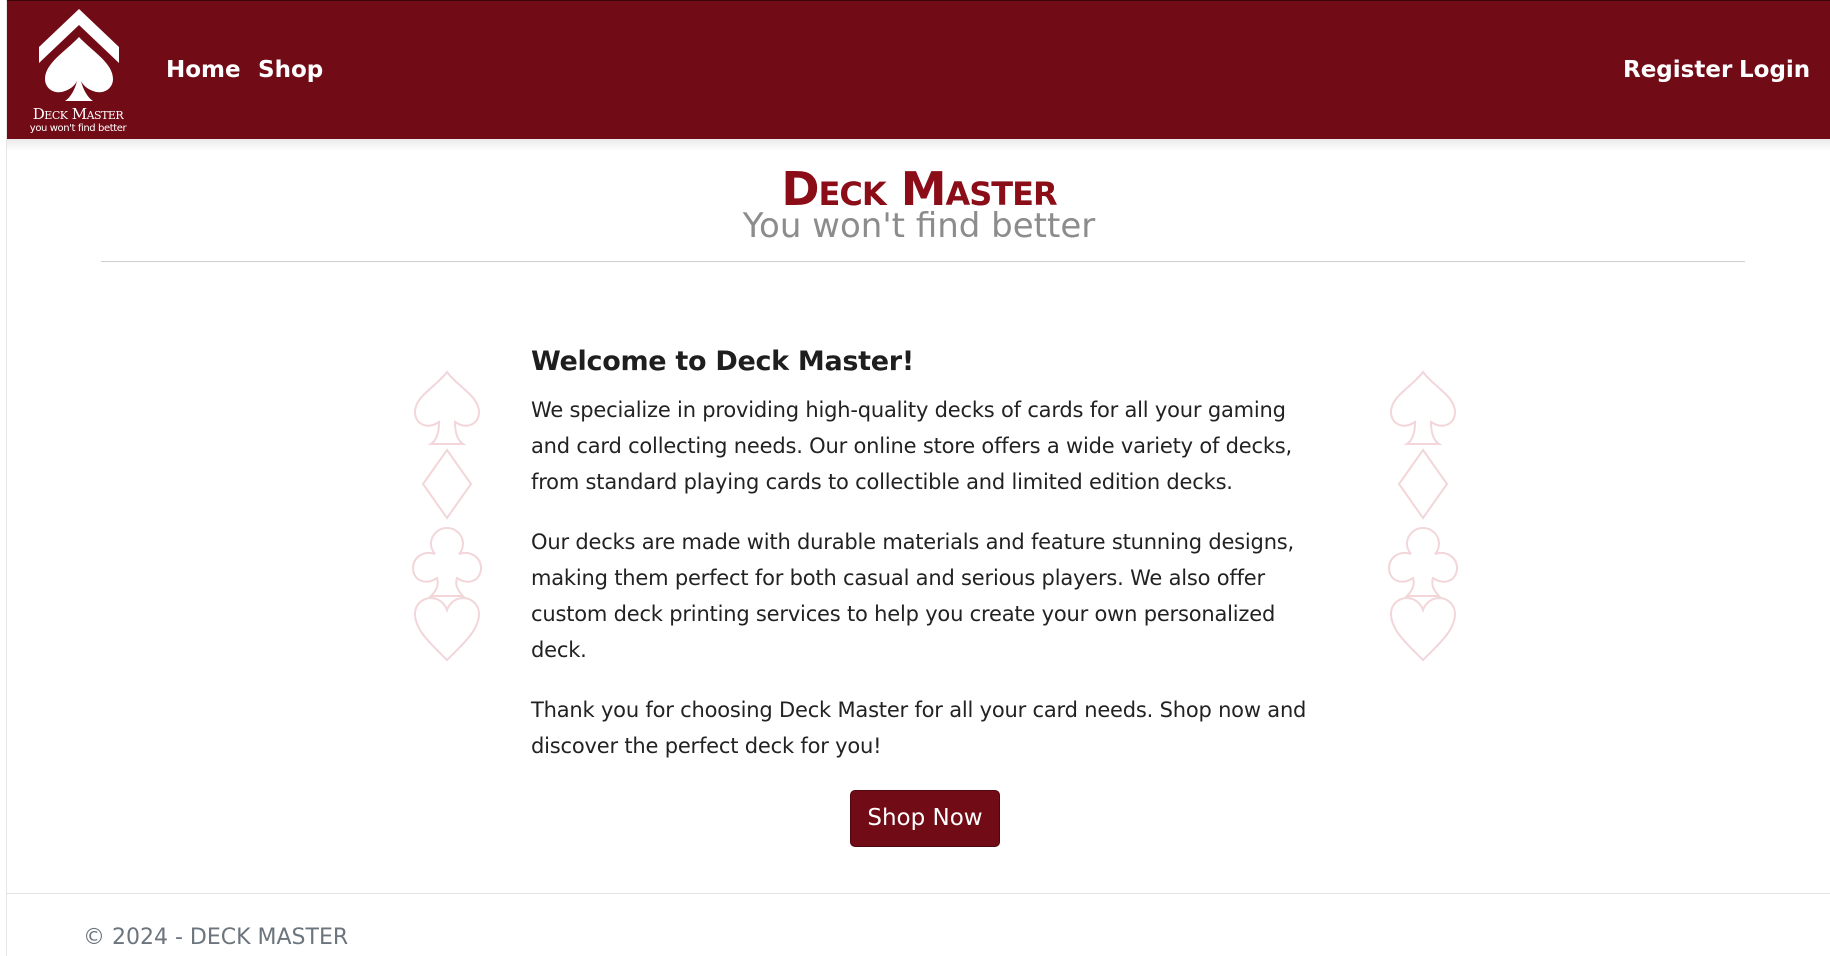 Image resolution: width=1830 pixels, height=956 pixels. Describe the element at coordinates (203, 70) in the screenshot. I see `nav-link-home: Home` at that location.